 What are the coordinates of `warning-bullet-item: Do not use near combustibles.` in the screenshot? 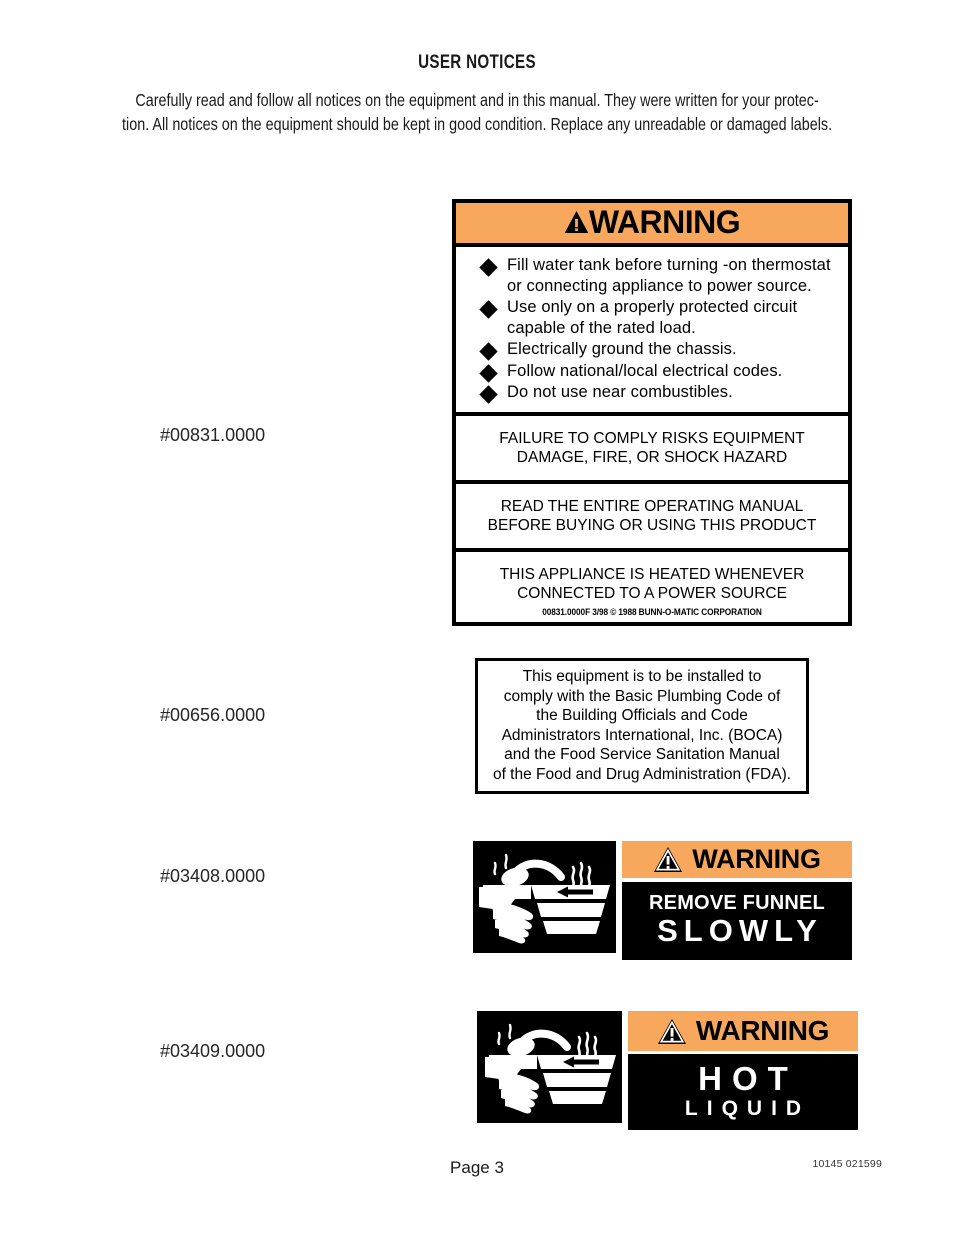 It's located at (663, 393).